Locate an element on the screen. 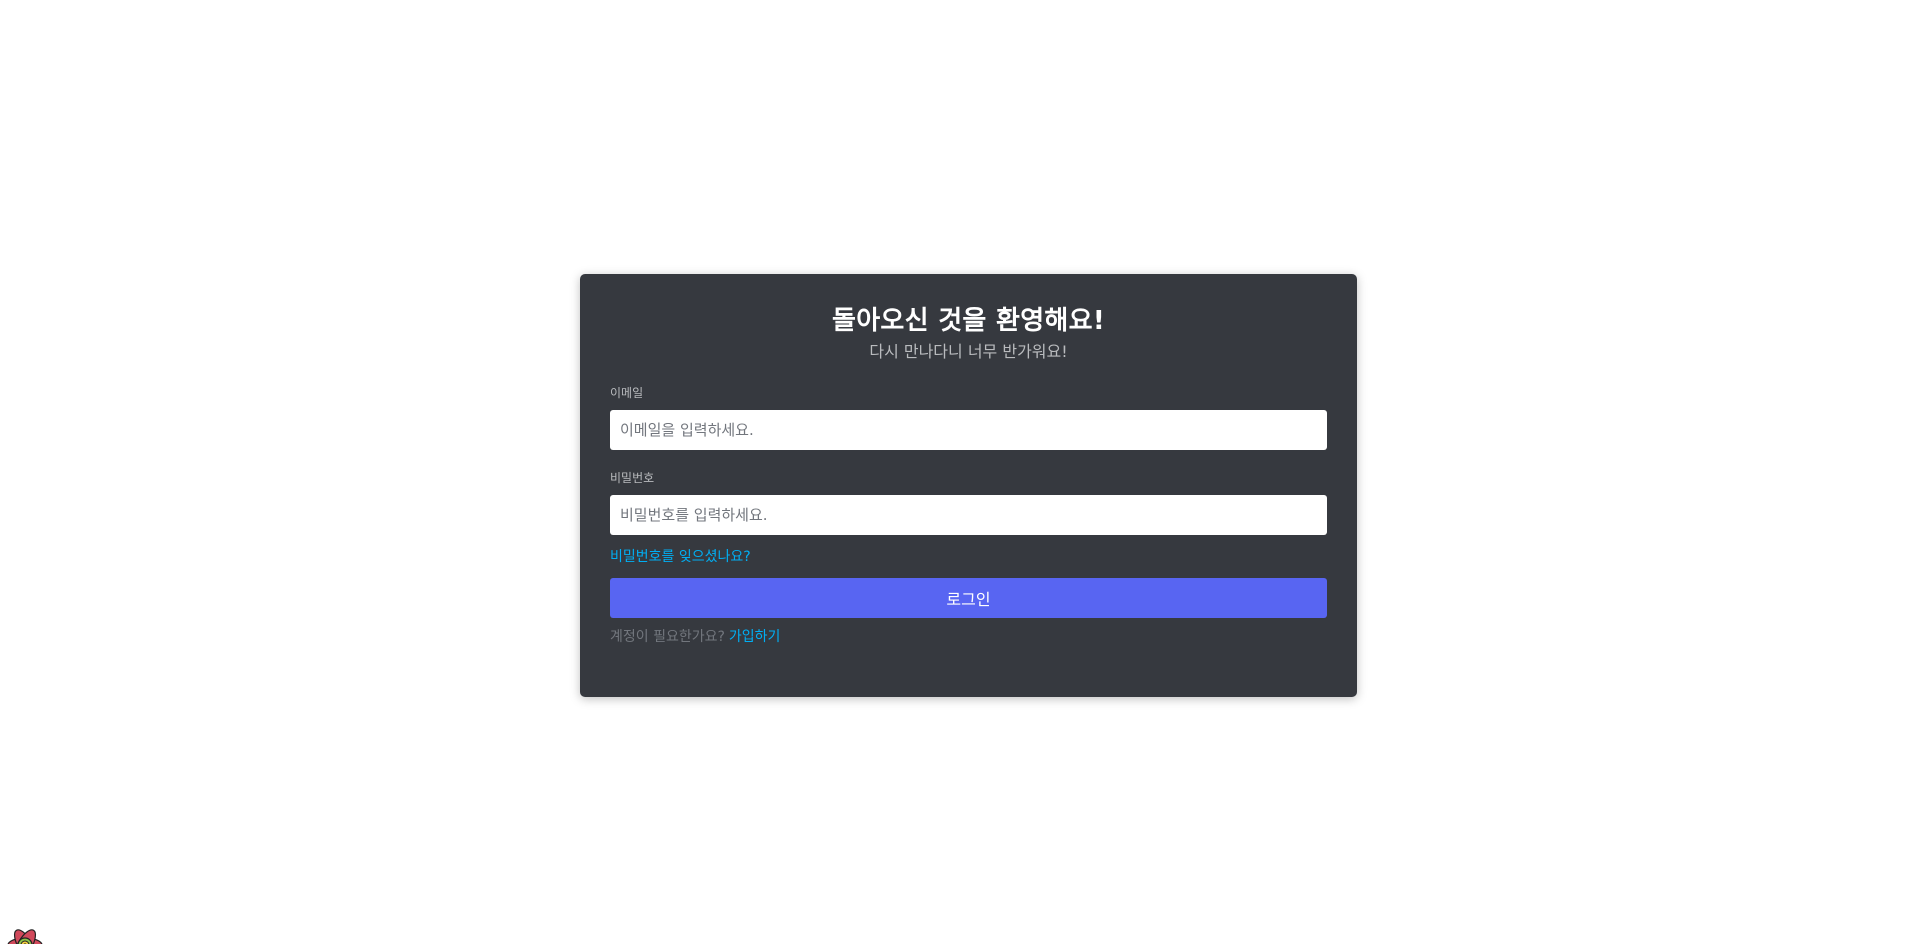 The width and height of the screenshot is (1914, 944). password-field is located at coordinates (968, 515).